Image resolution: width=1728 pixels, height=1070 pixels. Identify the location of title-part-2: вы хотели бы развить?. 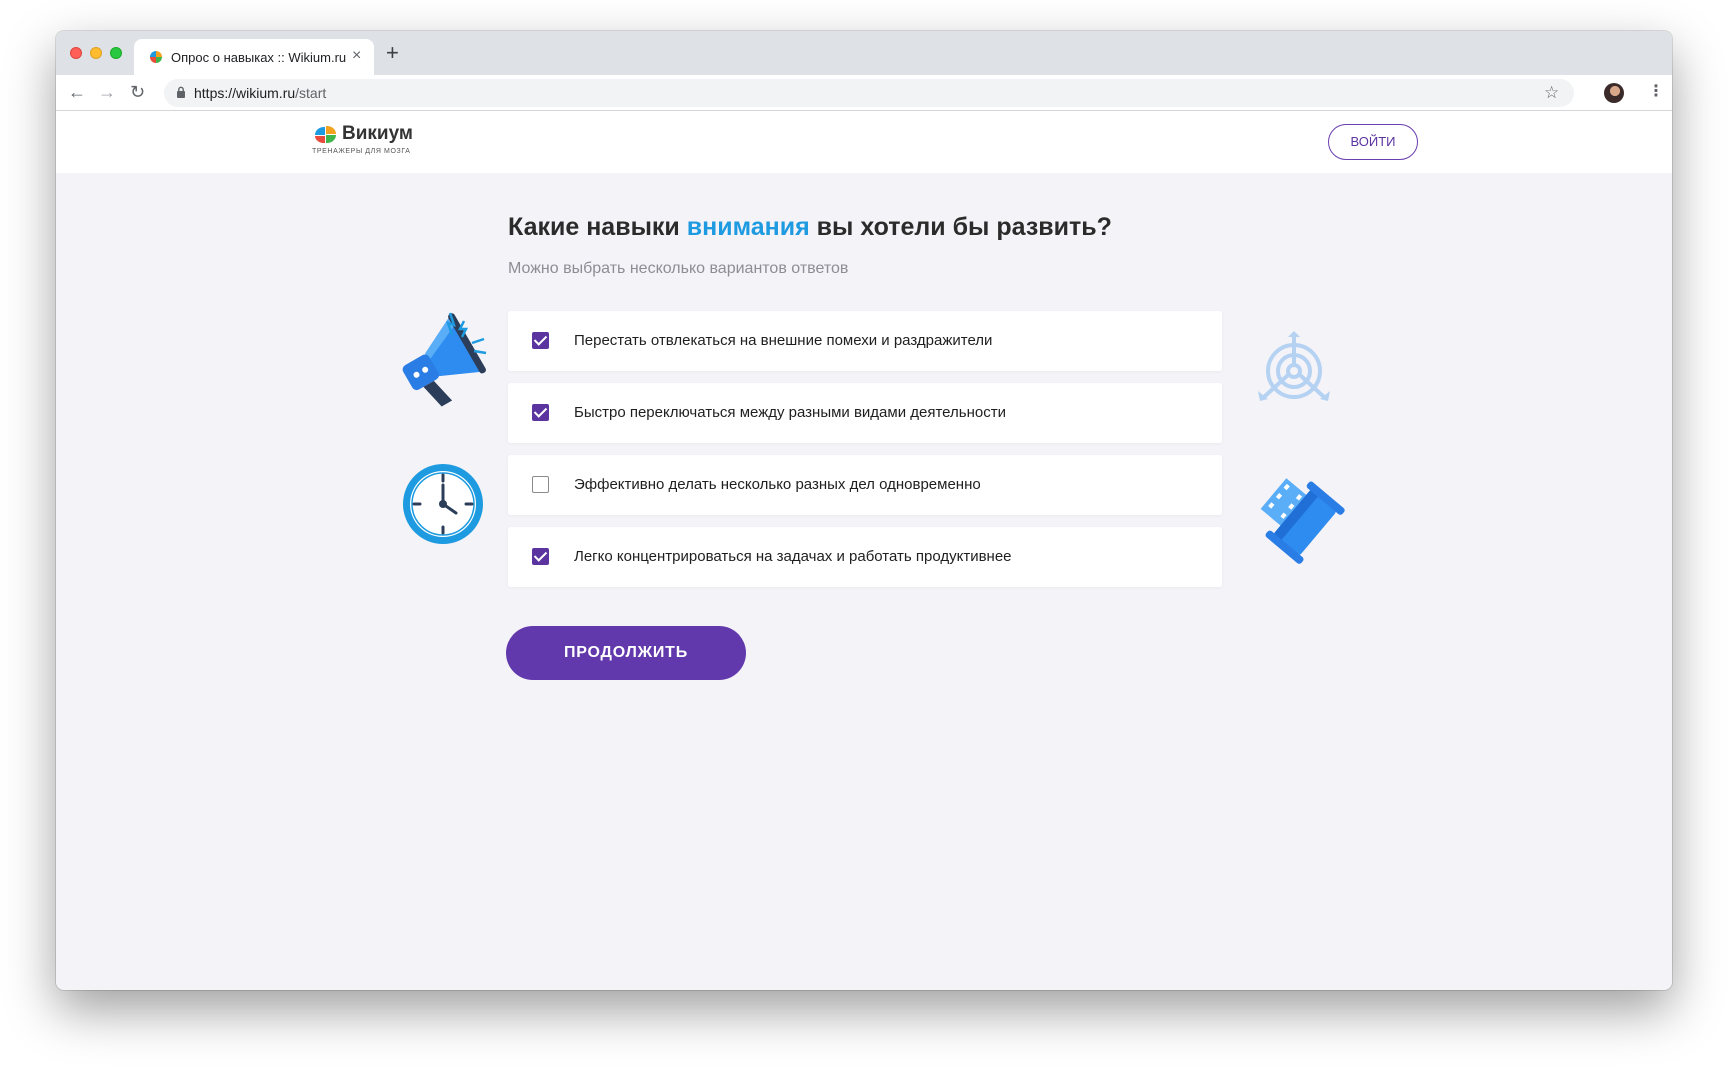
(960, 227).